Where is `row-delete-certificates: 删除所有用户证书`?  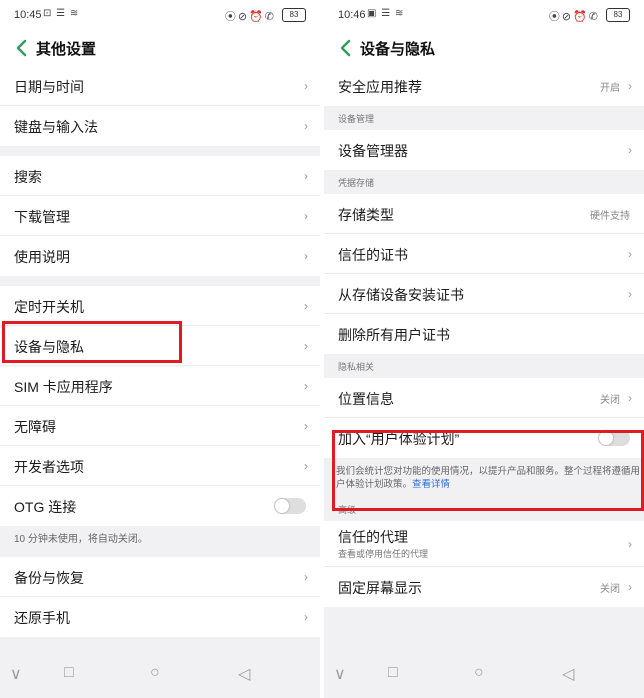
row-delete-certificates: 删除所有用户证书 is located at coordinates (484, 334).